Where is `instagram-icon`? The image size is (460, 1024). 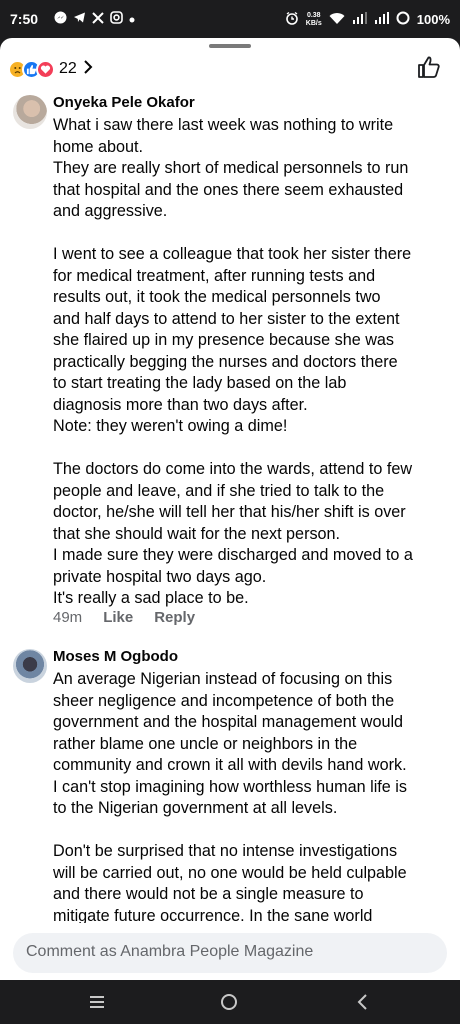 instagram-icon is located at coordinates (116, 19).